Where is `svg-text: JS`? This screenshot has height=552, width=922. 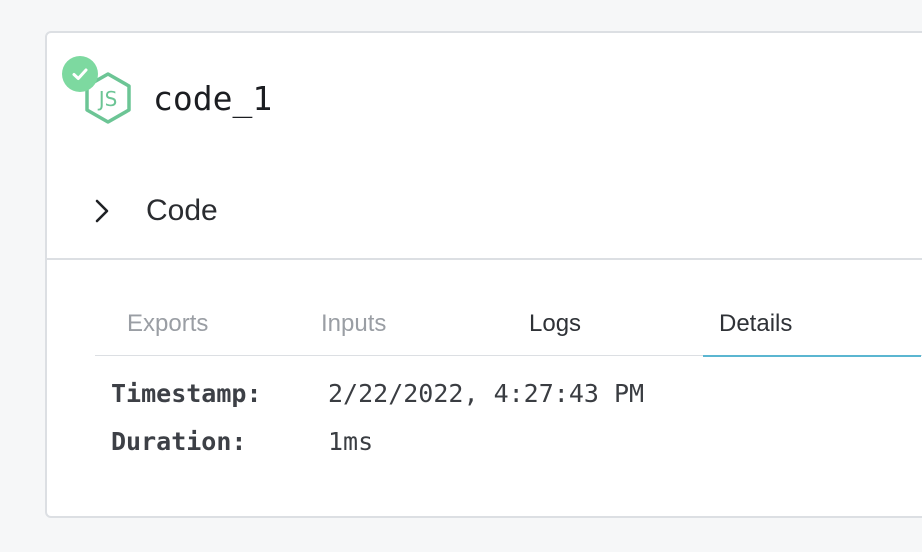
svg-text: JS is located at coordinates (107, 99).